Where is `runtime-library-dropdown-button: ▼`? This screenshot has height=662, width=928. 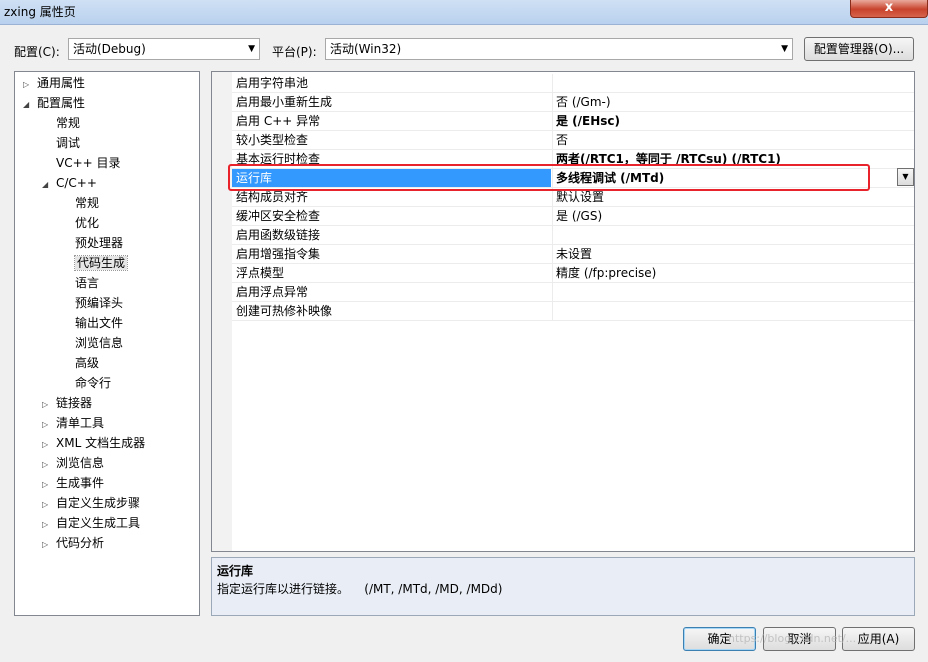 runtime-library-dropdown-button: ▼ is located at coordinates (905, 177).